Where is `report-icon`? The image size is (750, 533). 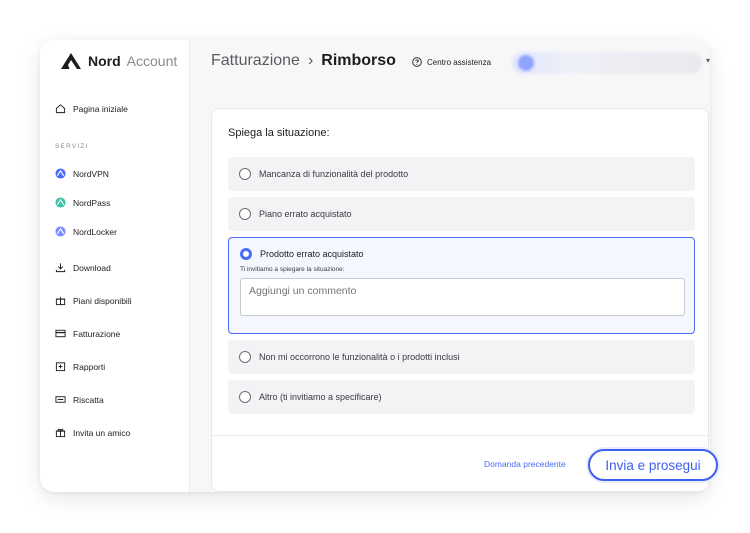
report-icon is located at coordinates (60, 367).